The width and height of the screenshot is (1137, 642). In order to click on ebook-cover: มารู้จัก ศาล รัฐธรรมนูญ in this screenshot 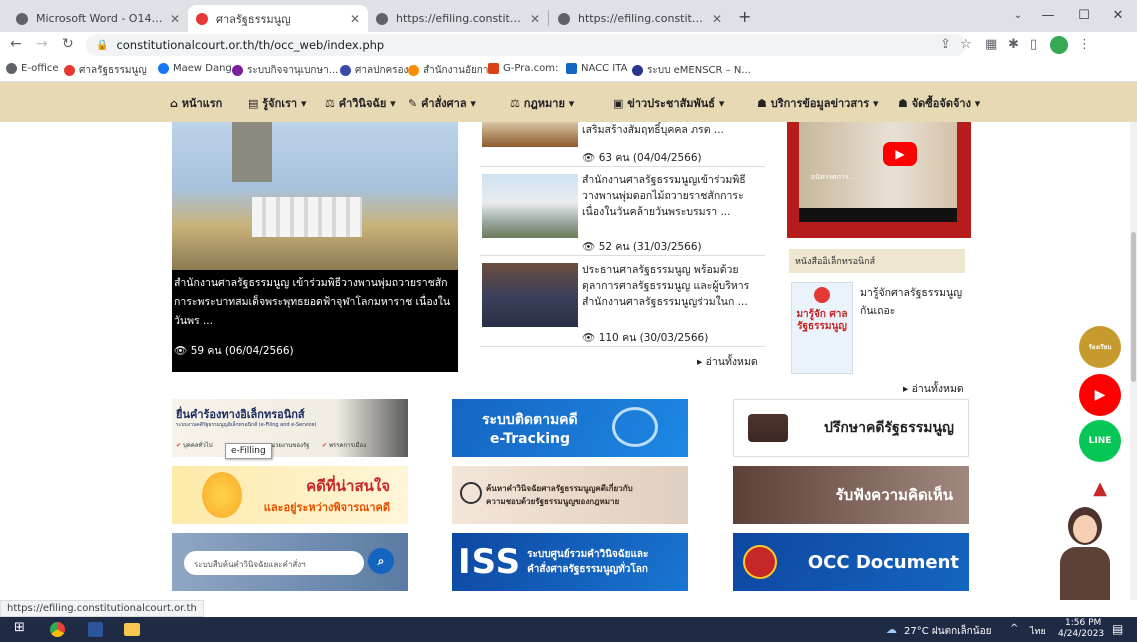, I will do `click(822, 328)`.